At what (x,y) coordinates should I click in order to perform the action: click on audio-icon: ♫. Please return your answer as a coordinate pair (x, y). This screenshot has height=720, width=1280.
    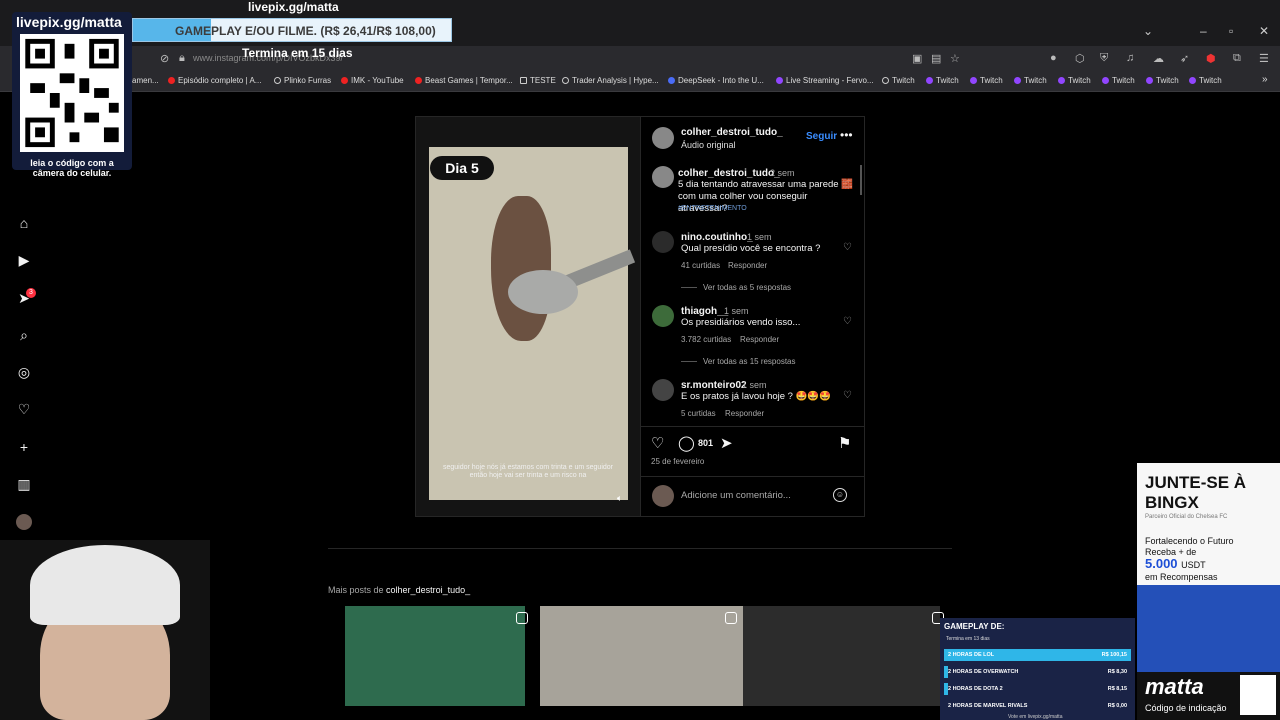
    Looking at the image, I should click on (1130, 58).